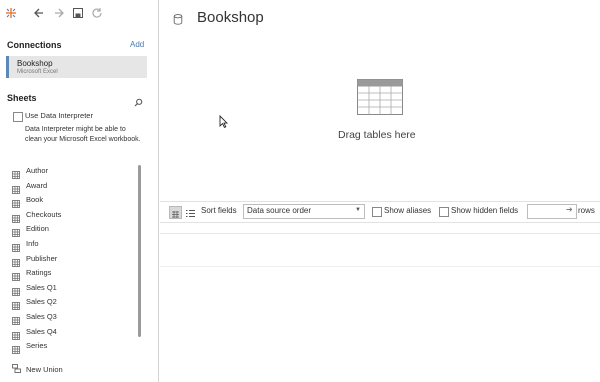 This screenshot has height=382, width=600. Describe the element at coordinates (74, 186) in the screenshot. I see `sheet-item: Award` at that location.